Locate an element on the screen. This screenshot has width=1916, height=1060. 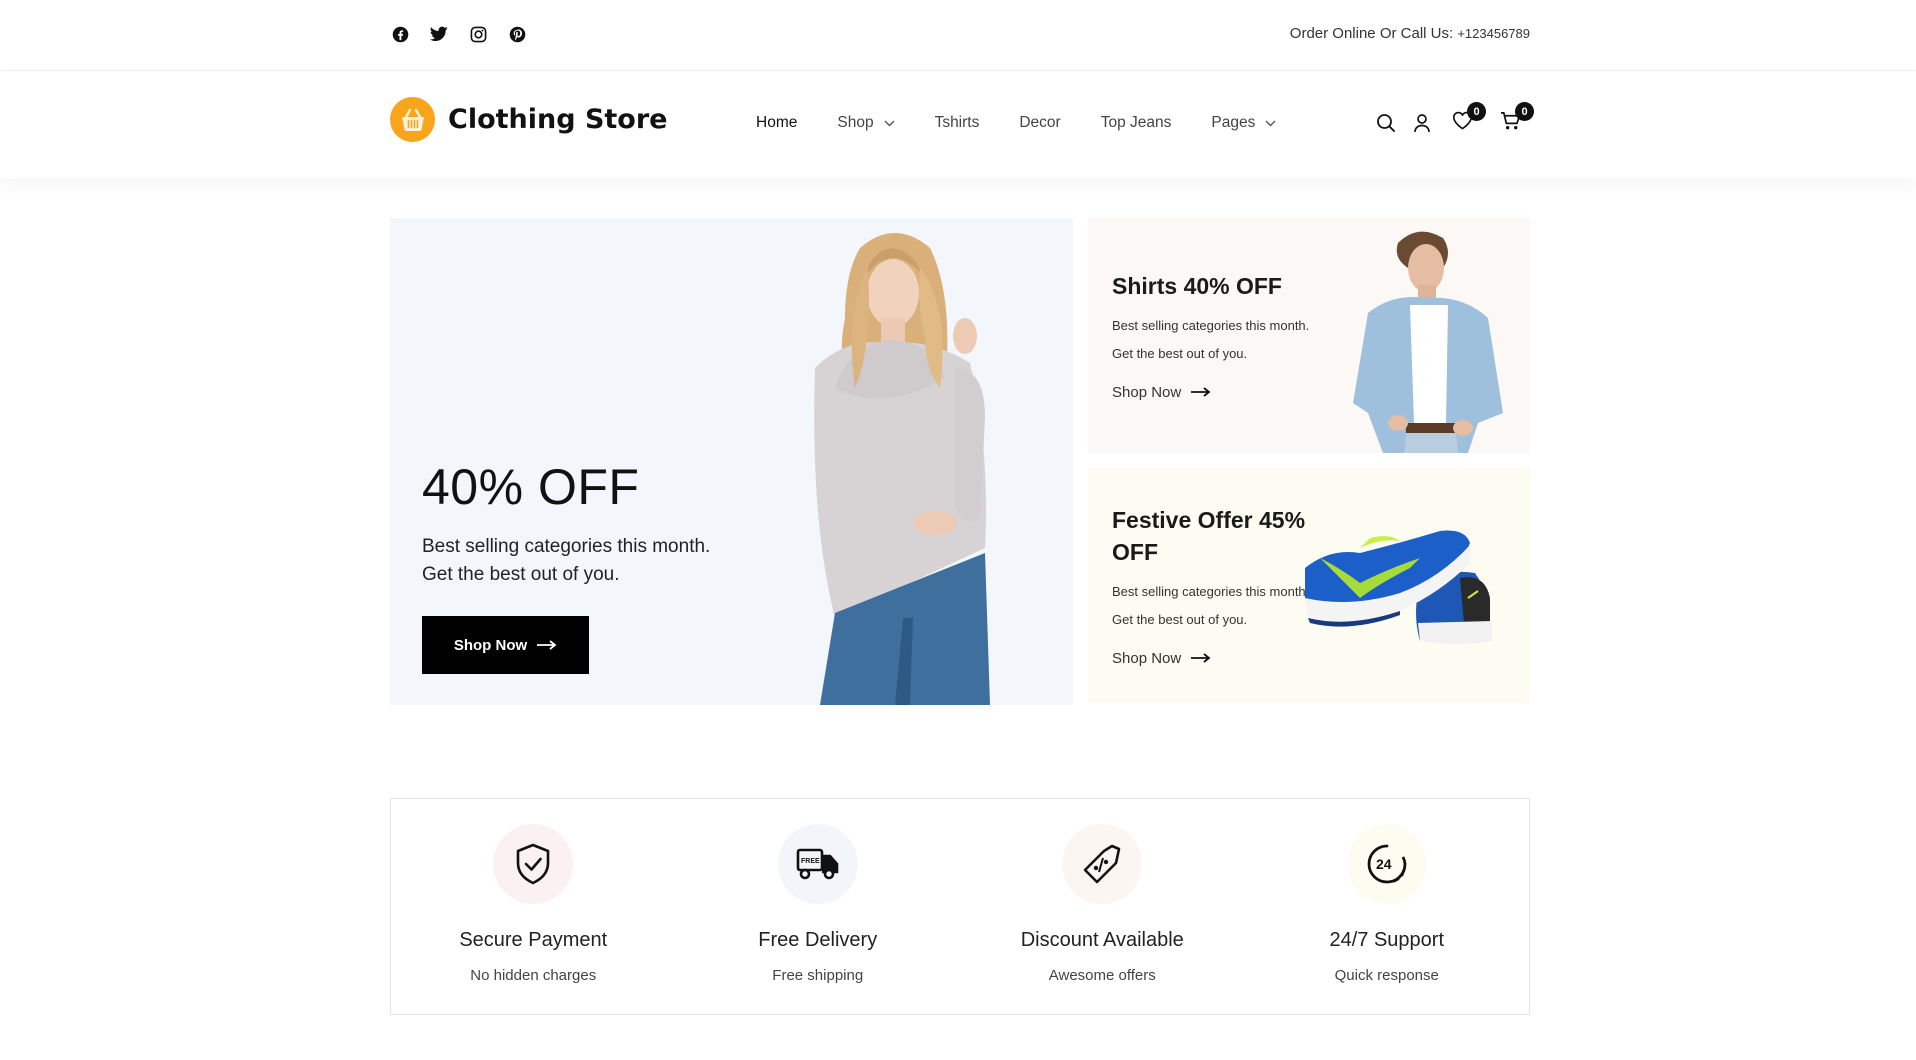
nav-item-tshirts: Tshirts is located at coordinates (957, 123).